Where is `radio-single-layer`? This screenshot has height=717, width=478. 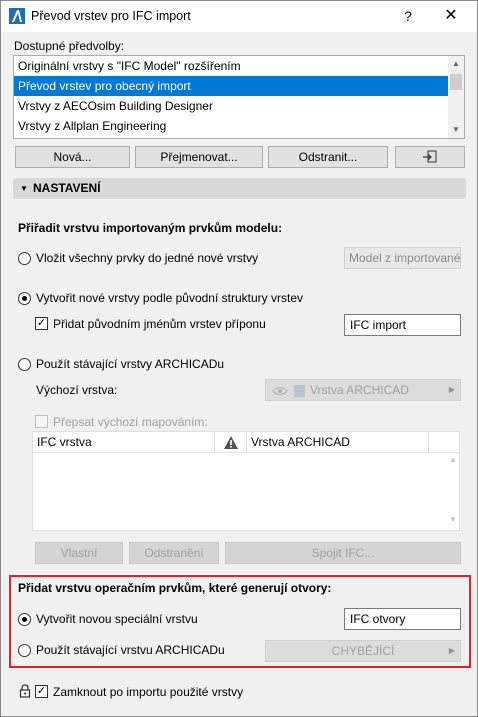 radio-single-layer is located at coordinates (24, 258).